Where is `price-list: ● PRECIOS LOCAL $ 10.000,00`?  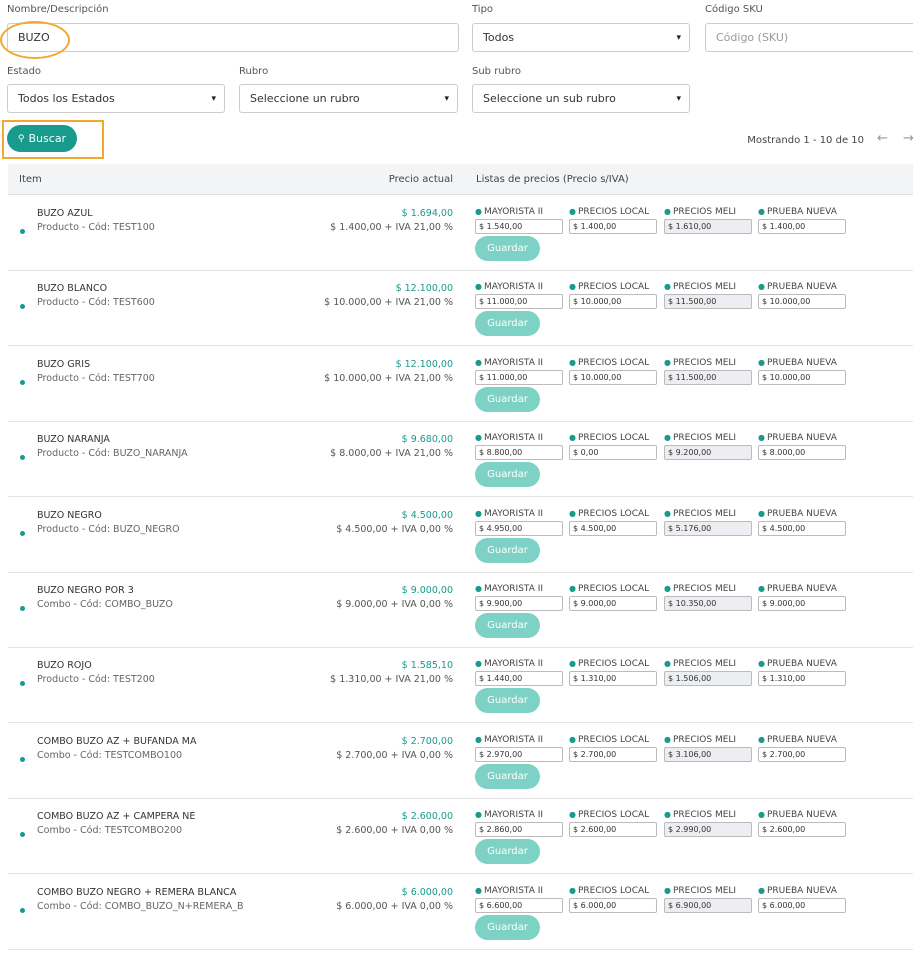
price-list: ● PRECIOS LOCAL $ 10.000,00 is located at coordinates (613, 296).